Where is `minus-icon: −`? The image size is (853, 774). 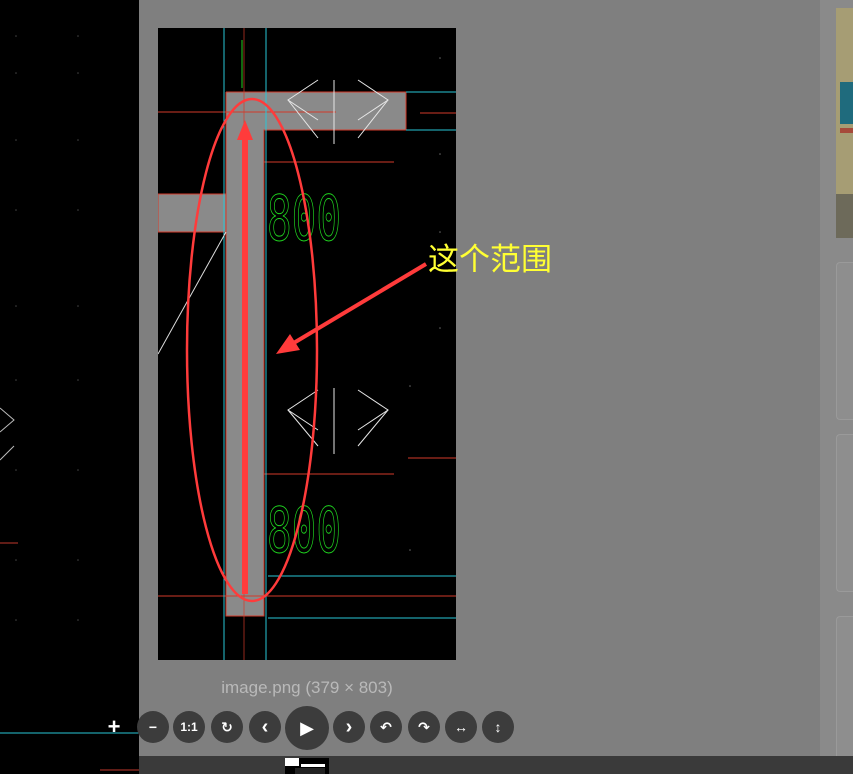 minus-icon: − is located at coordinates (153, 727).